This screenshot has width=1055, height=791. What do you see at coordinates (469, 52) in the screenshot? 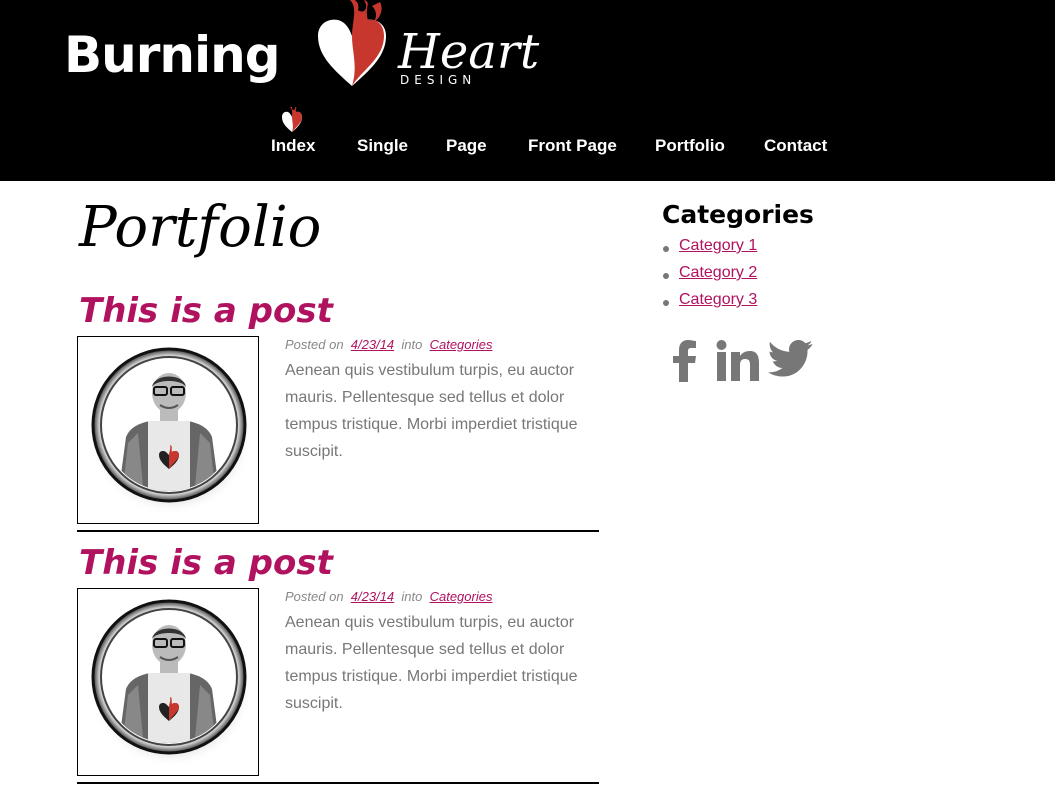
I see `logo-word-heart: Heart` at bounding box center [469, 52].